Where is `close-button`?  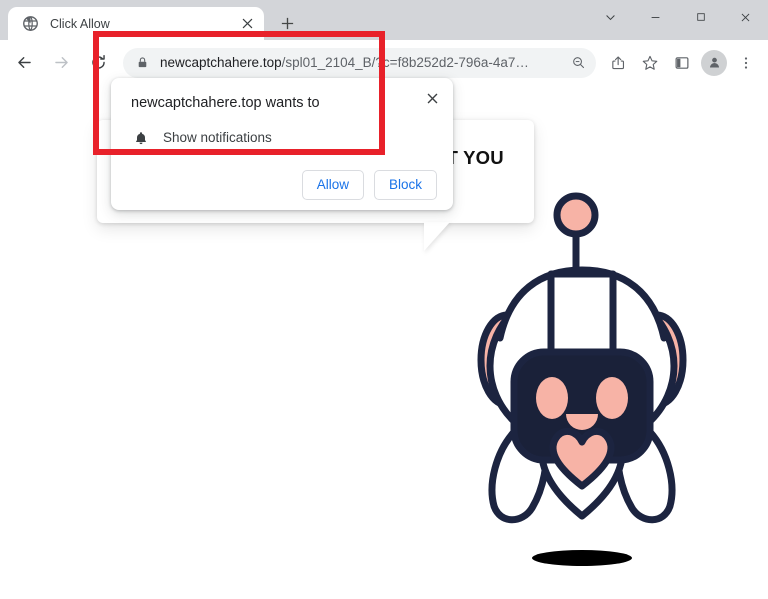
close-button is located at coordinates (745, 17).